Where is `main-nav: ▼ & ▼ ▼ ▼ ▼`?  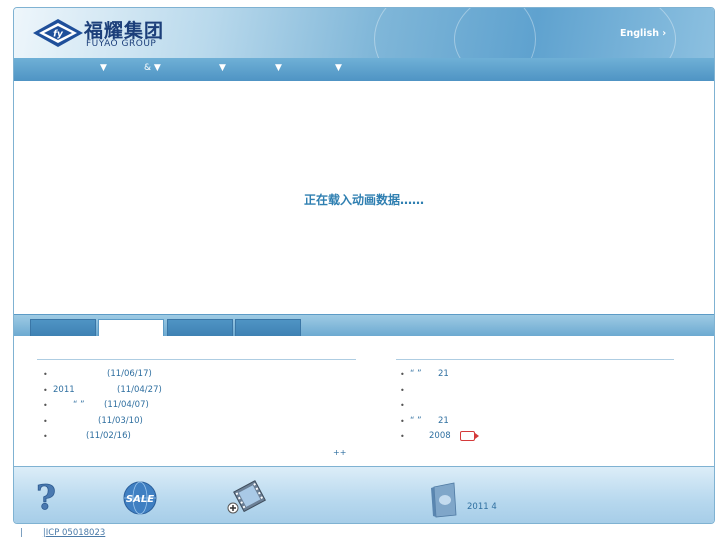 main-nav: ▼ & ▼ ▼ ▼ ▼ is located at coordinates (364, 69).